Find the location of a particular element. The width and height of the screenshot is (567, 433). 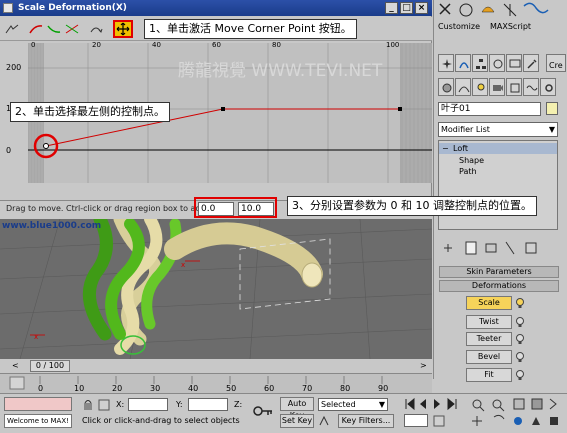

object-color-swatch is located at coordinates (552, 108).